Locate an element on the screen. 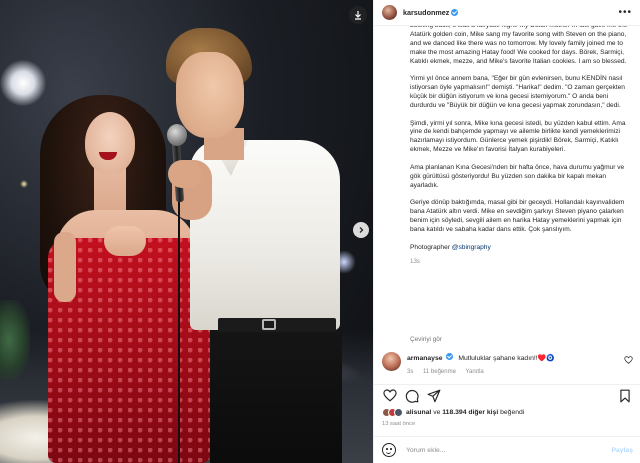 The width and height of the screenshot is (640, 463). likes-summary: alisunal ve 118.394 diğer kişi beğendi is located at coordinates (453, 412).